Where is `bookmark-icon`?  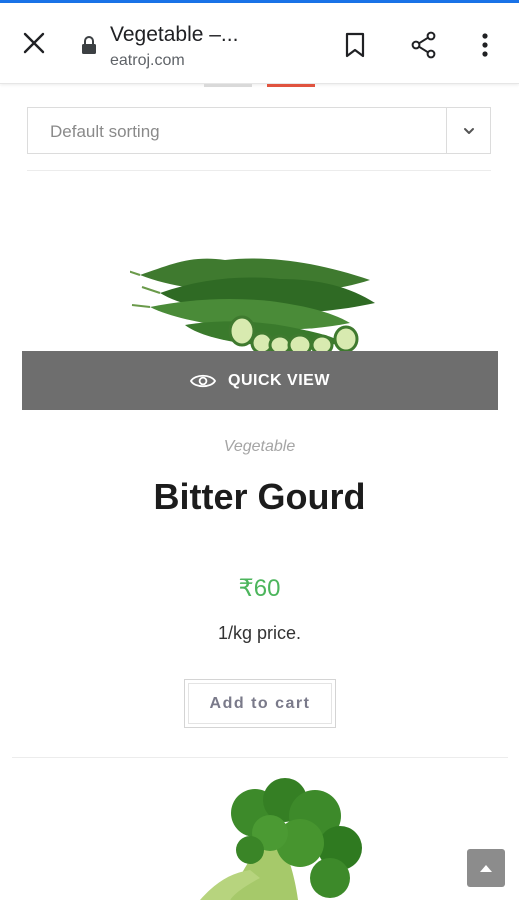 bookmark-icon is located at coordinates (355, 45).